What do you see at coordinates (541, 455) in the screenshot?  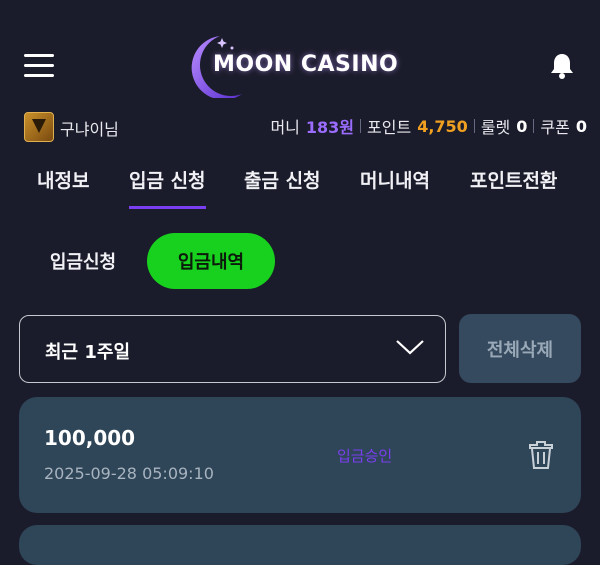 I see `trash-icon` at bounding box center [541, 455].